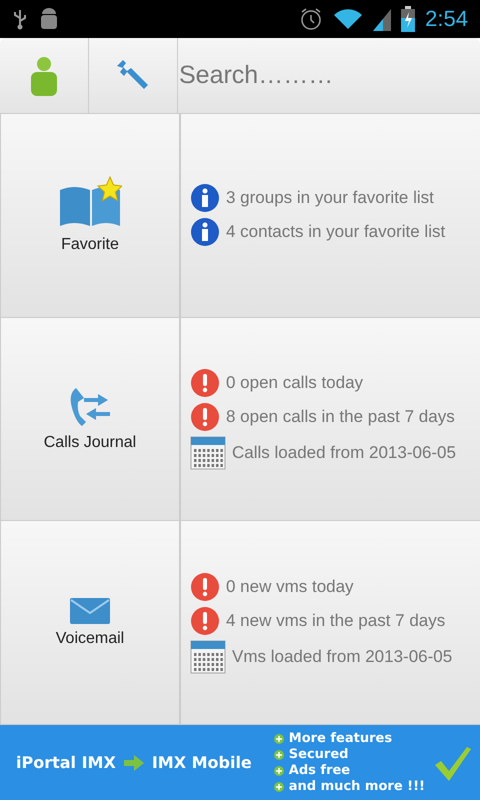  What do you see at coordinates (340, 417) in the screenshot?
I see `summary-text: 8 open calls in the past 7 days` at bounding box center [340, 417].